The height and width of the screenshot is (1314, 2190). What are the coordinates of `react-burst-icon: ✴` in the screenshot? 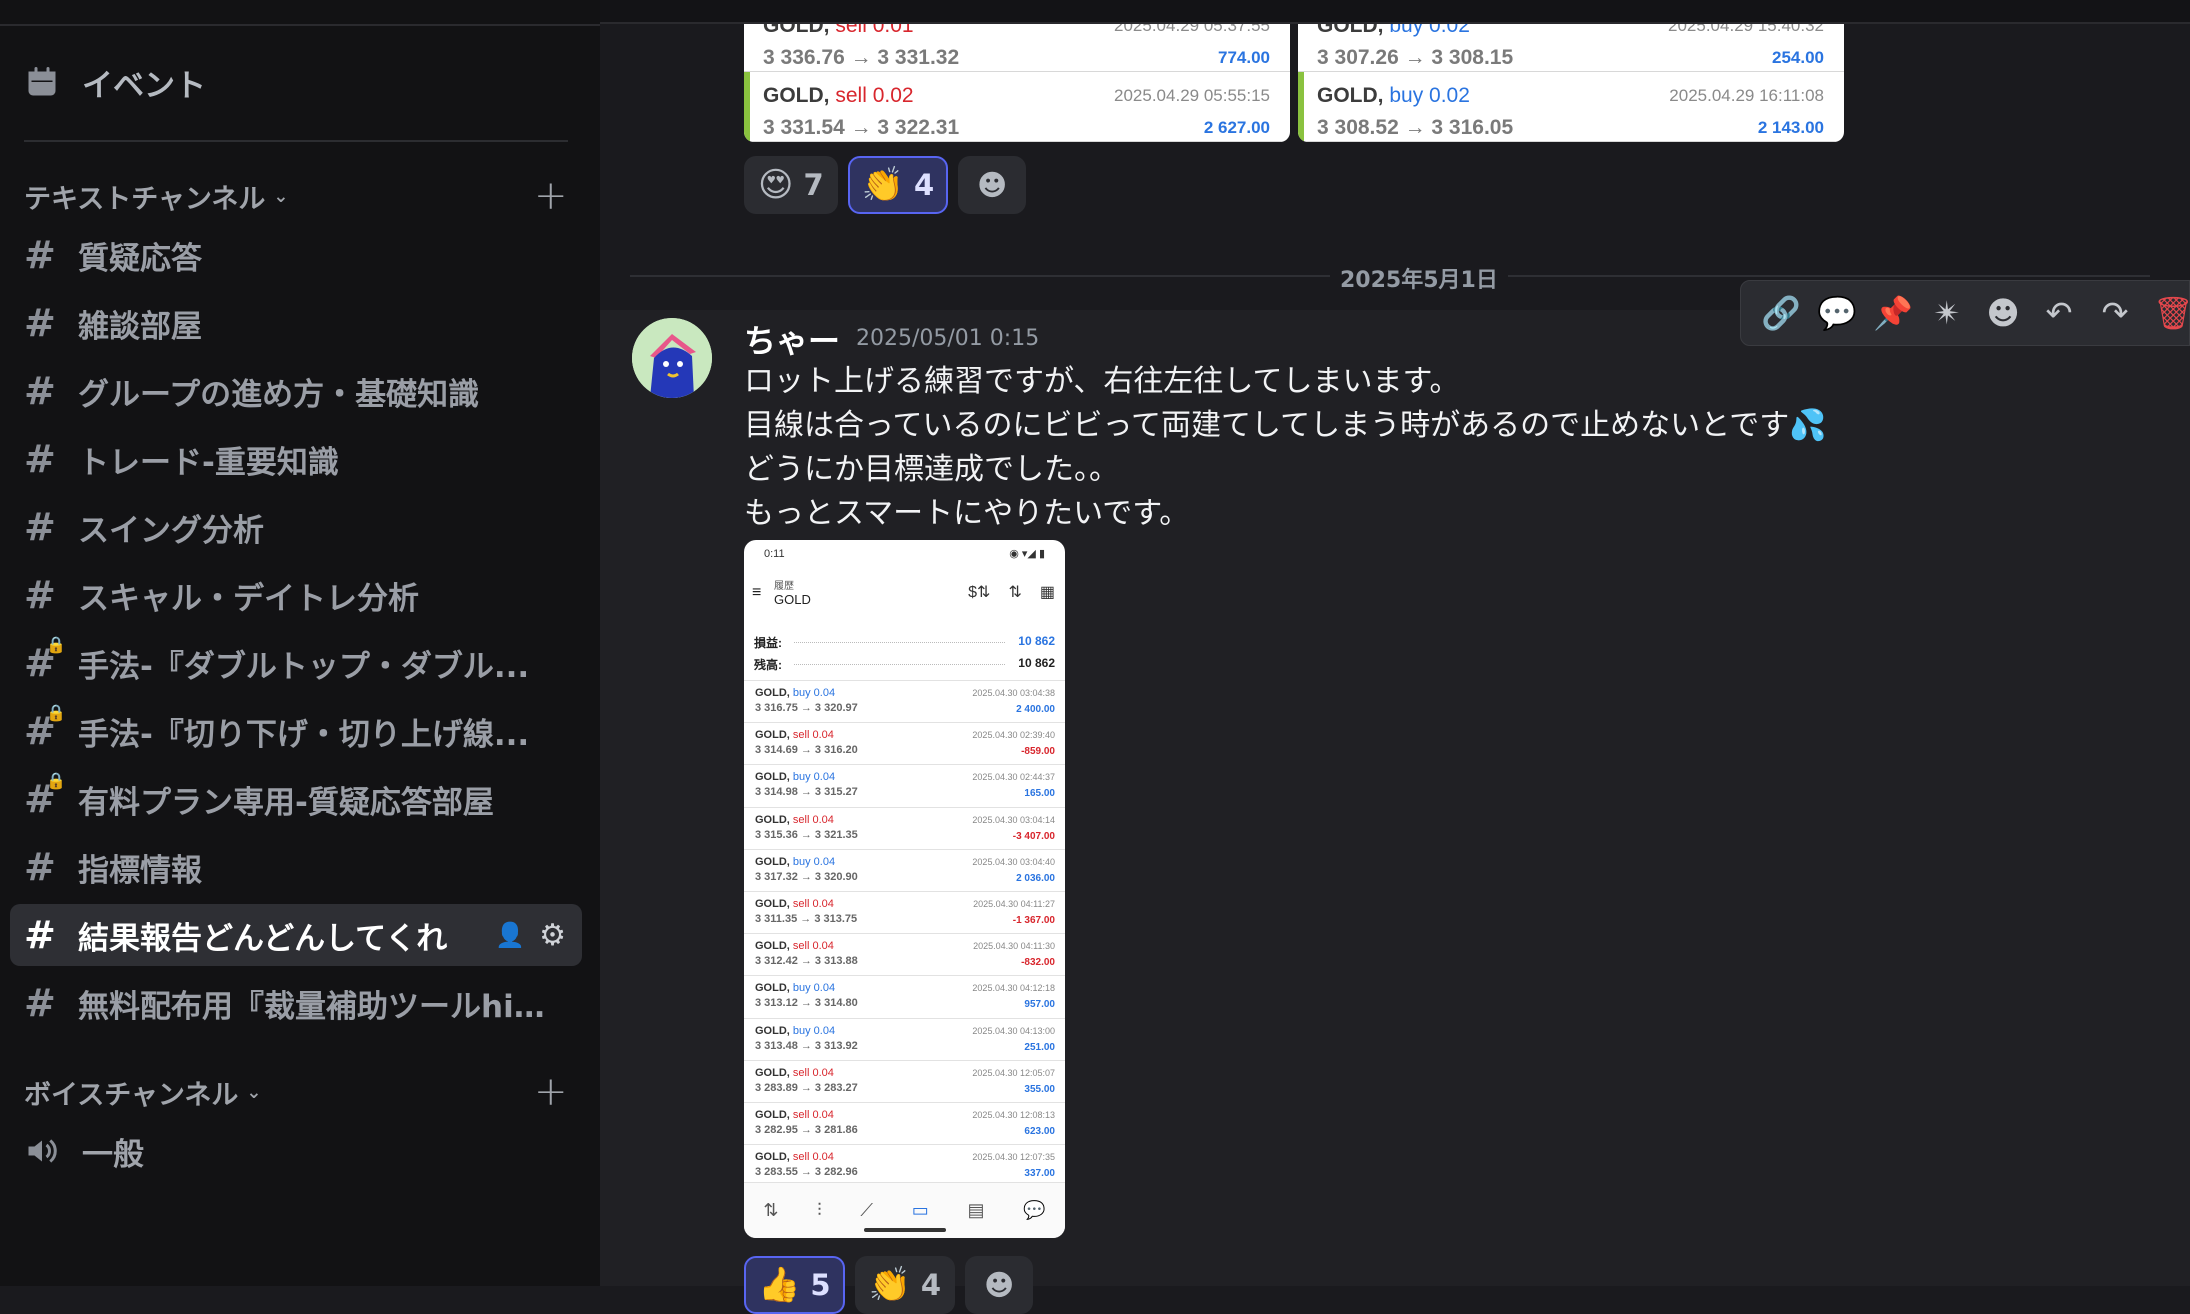 It's located at (1947, 313).